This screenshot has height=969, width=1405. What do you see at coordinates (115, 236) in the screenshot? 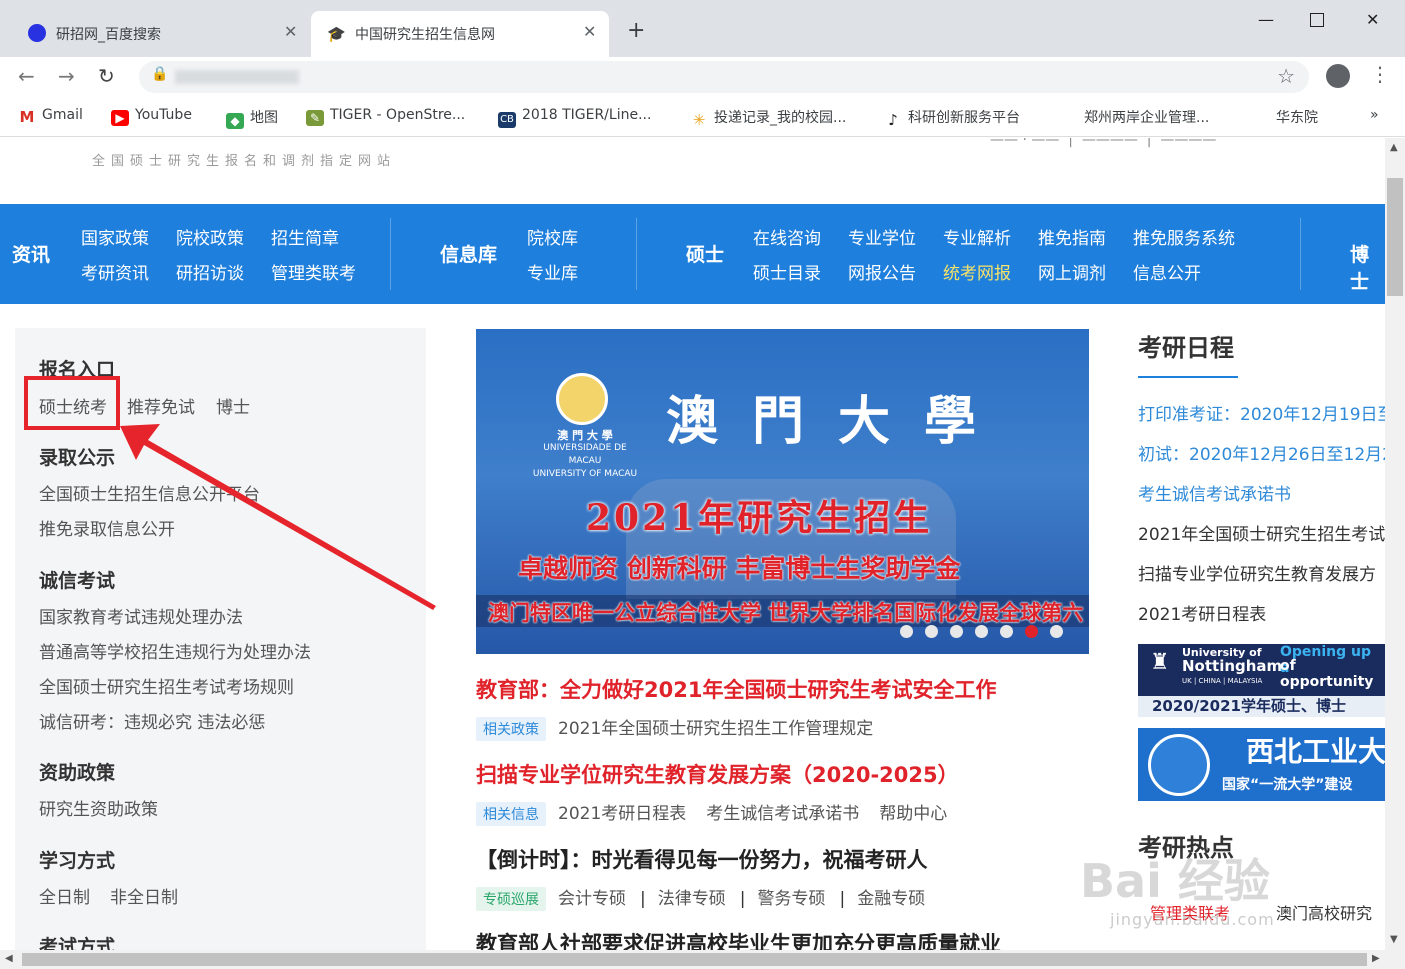
I see `nav-link: 国家政策` at bounding box center [115, 236].